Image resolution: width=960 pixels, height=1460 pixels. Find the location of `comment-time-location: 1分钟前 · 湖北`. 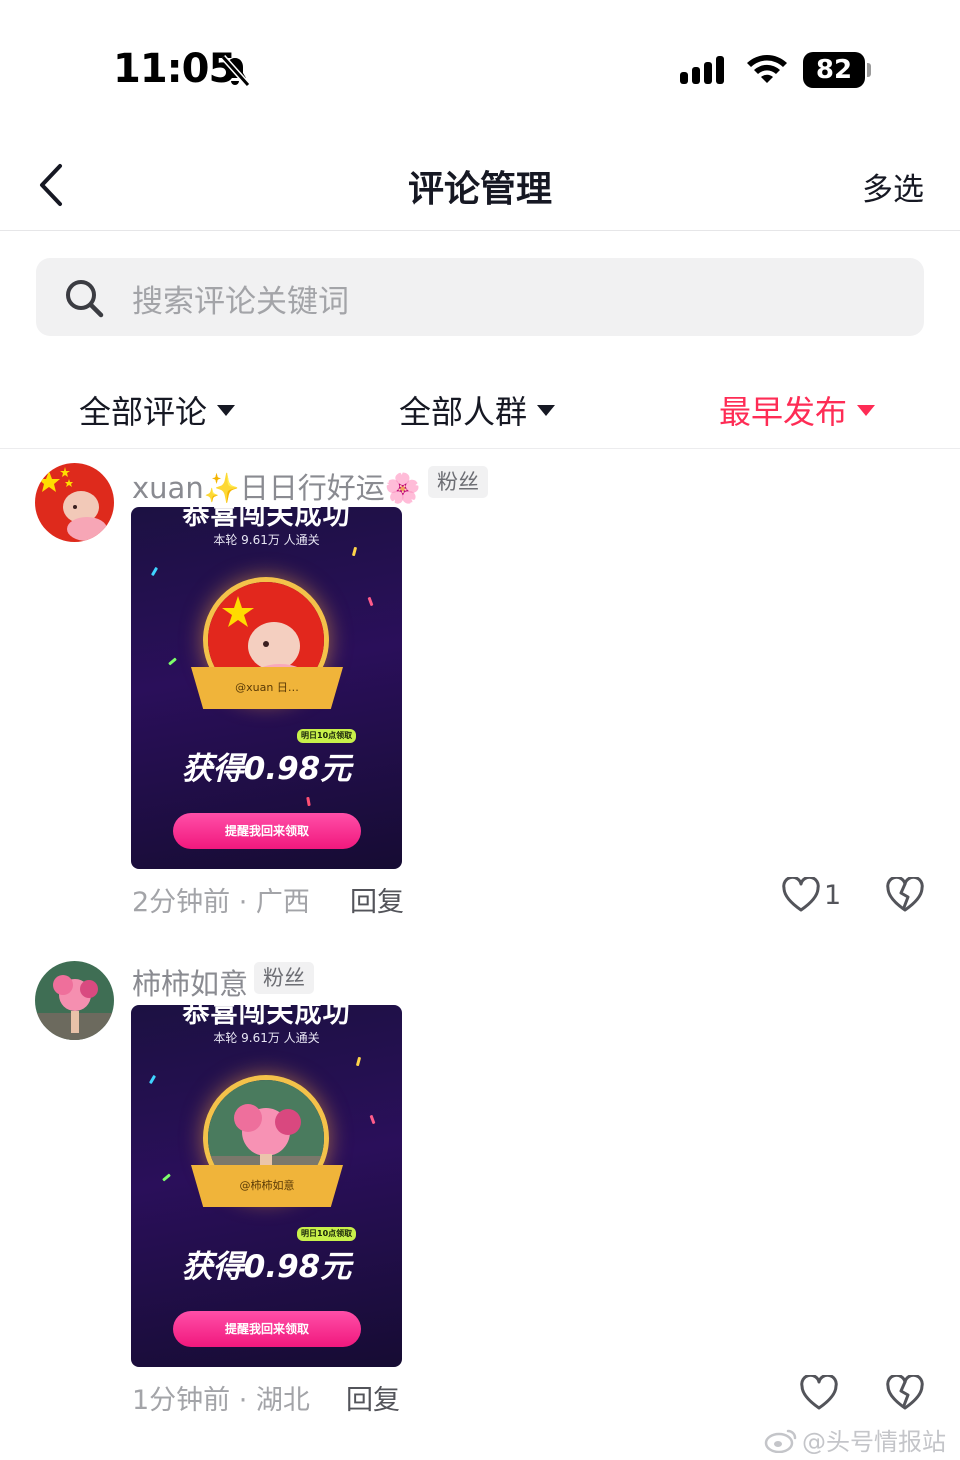

comment-time-location: 1分钟前 · 湖北 is located at coordinates (221, 1400).